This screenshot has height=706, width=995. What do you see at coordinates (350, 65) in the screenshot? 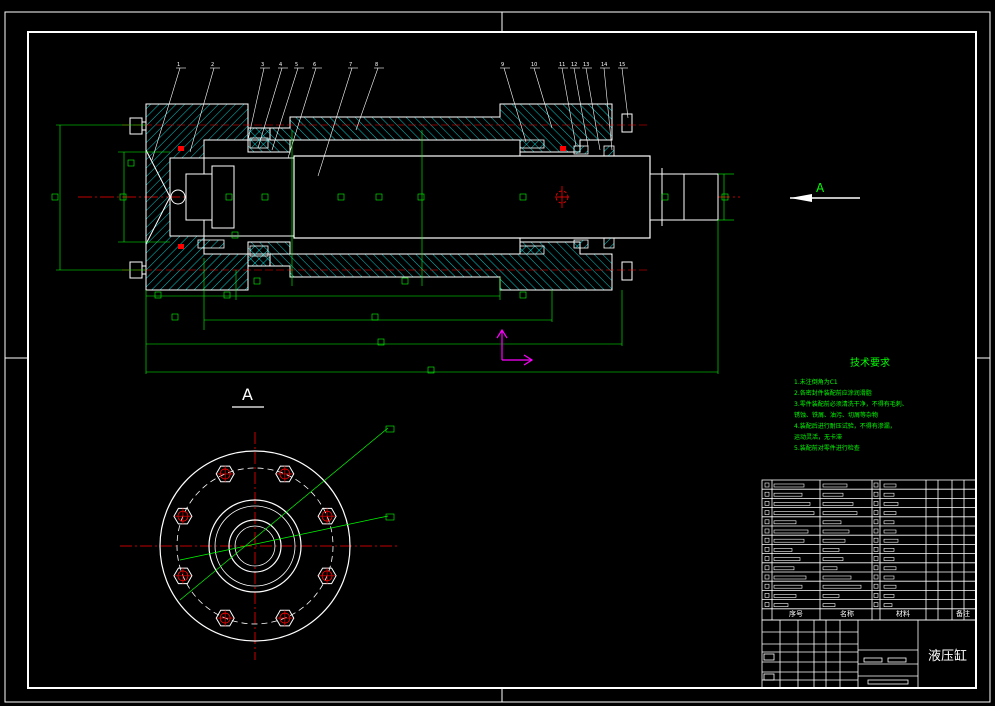
I see `balloon-7: 7` at bounding box center [350, 65].